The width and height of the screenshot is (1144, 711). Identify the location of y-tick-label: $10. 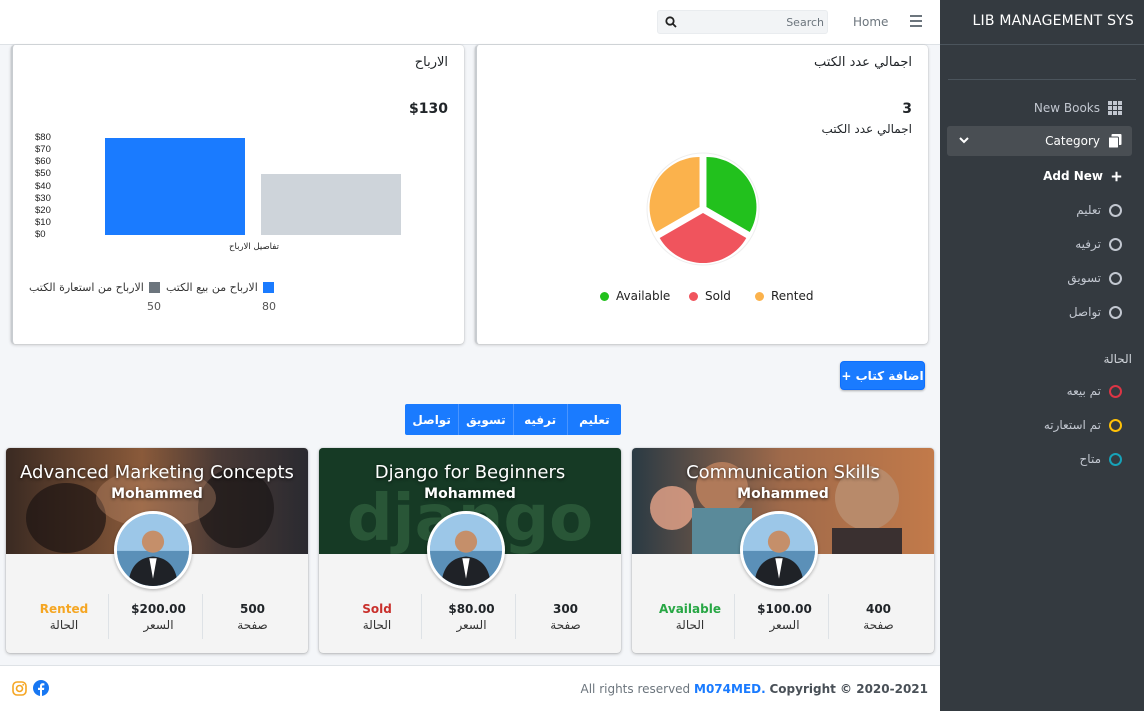
(43, 222).